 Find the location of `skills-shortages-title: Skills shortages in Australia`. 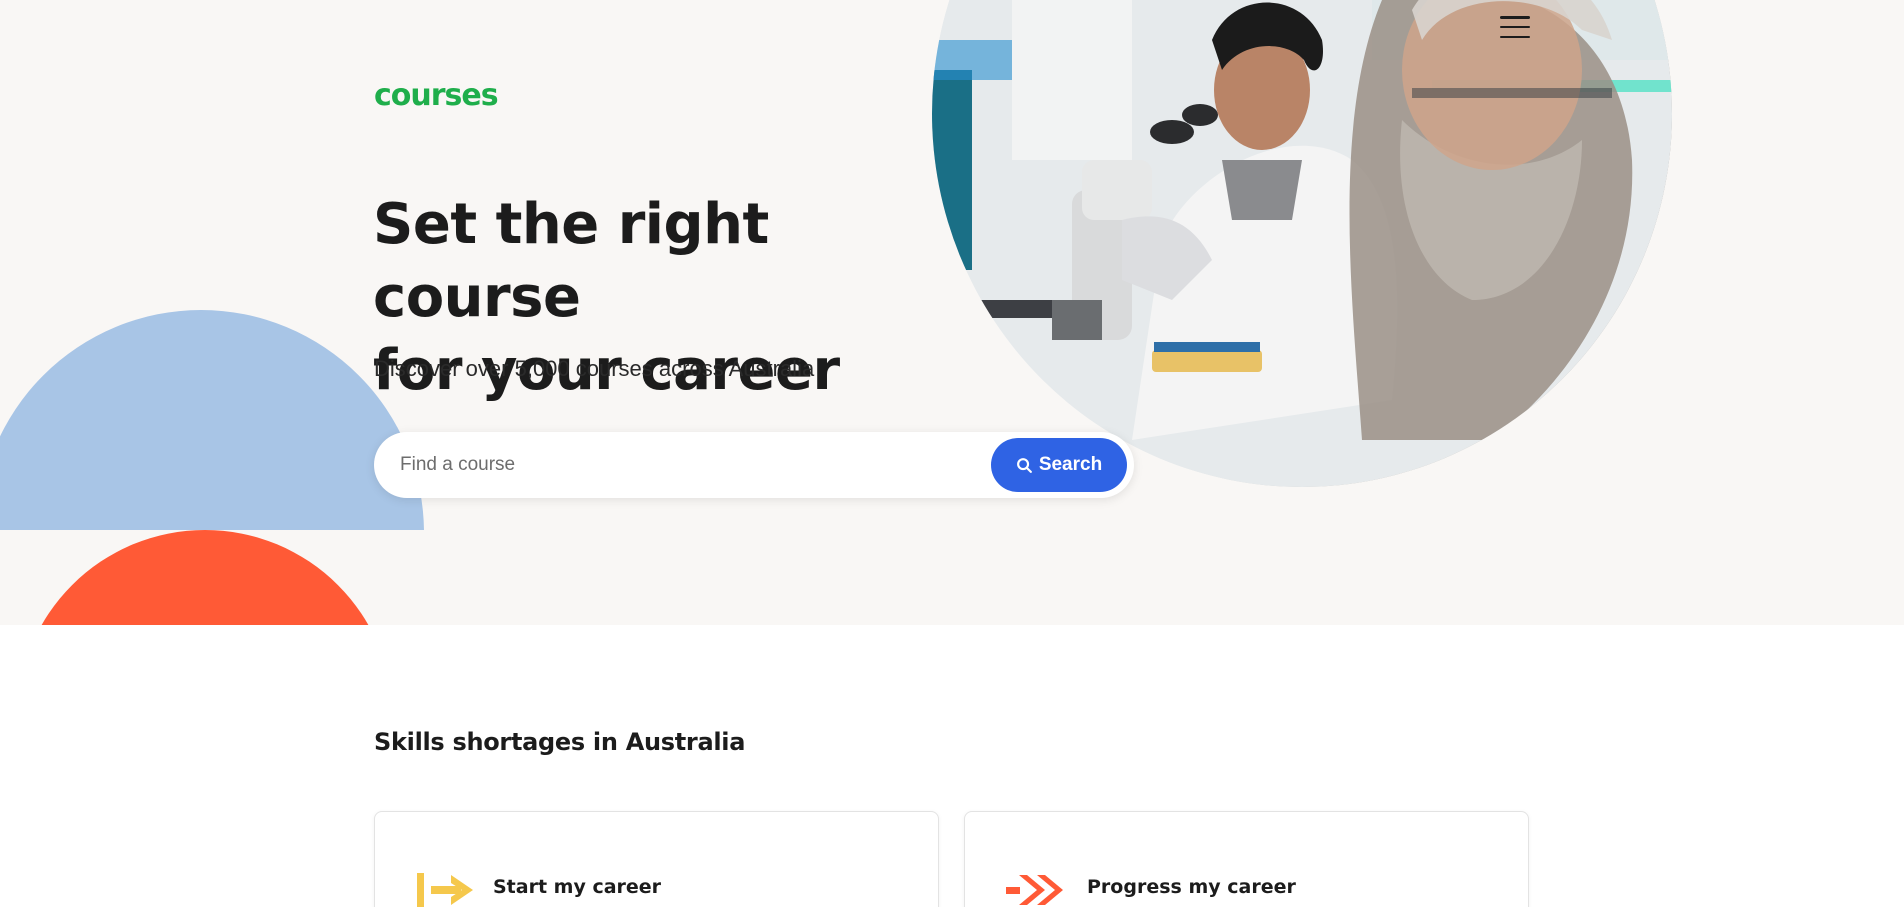

skills-shortages-title: Skills shortages in Australia is located at coordinates (560, 742).